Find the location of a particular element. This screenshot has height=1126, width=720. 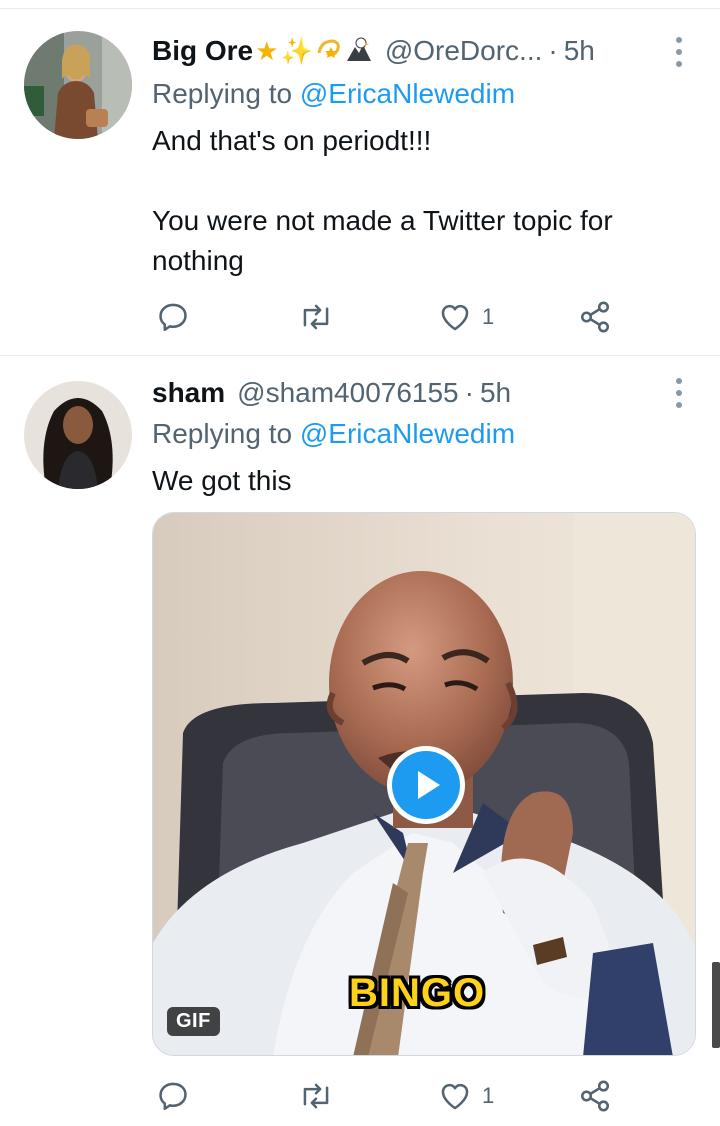

play-icon is located at coordinates (426, 785).